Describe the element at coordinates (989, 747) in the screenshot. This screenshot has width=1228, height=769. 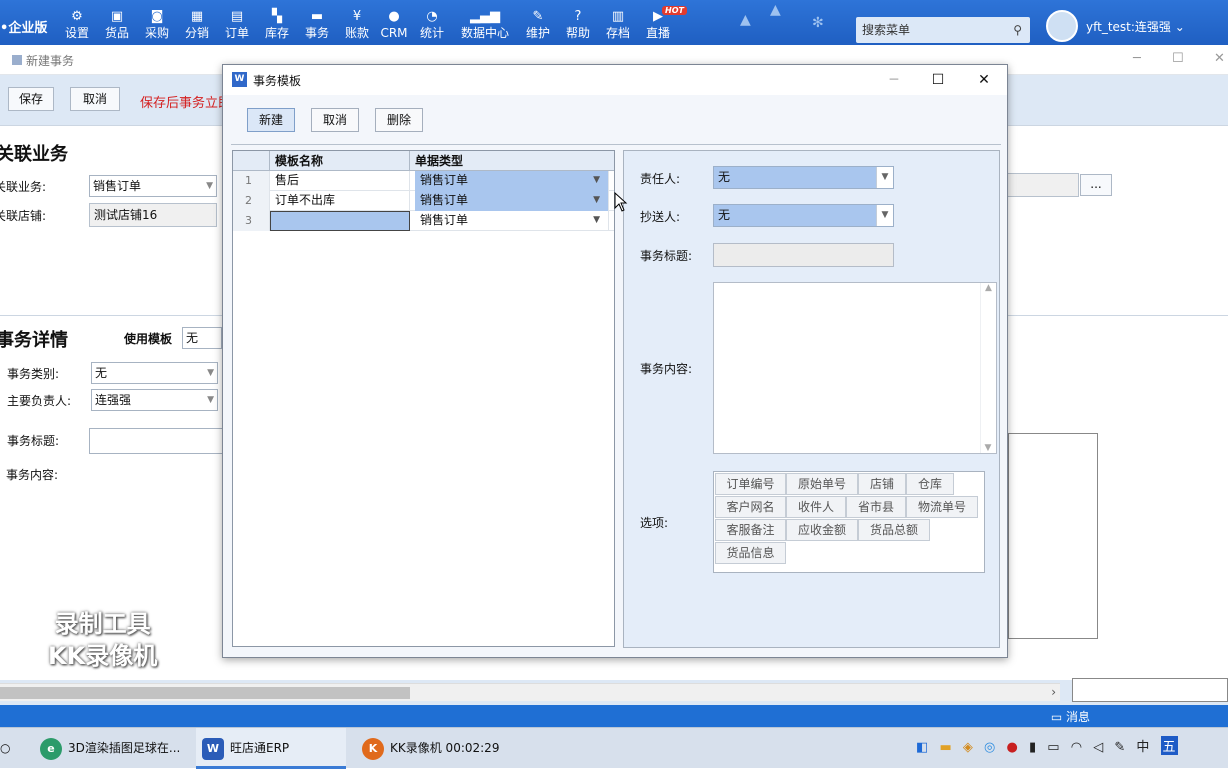
I see `sync-icon: ◎` at that location.